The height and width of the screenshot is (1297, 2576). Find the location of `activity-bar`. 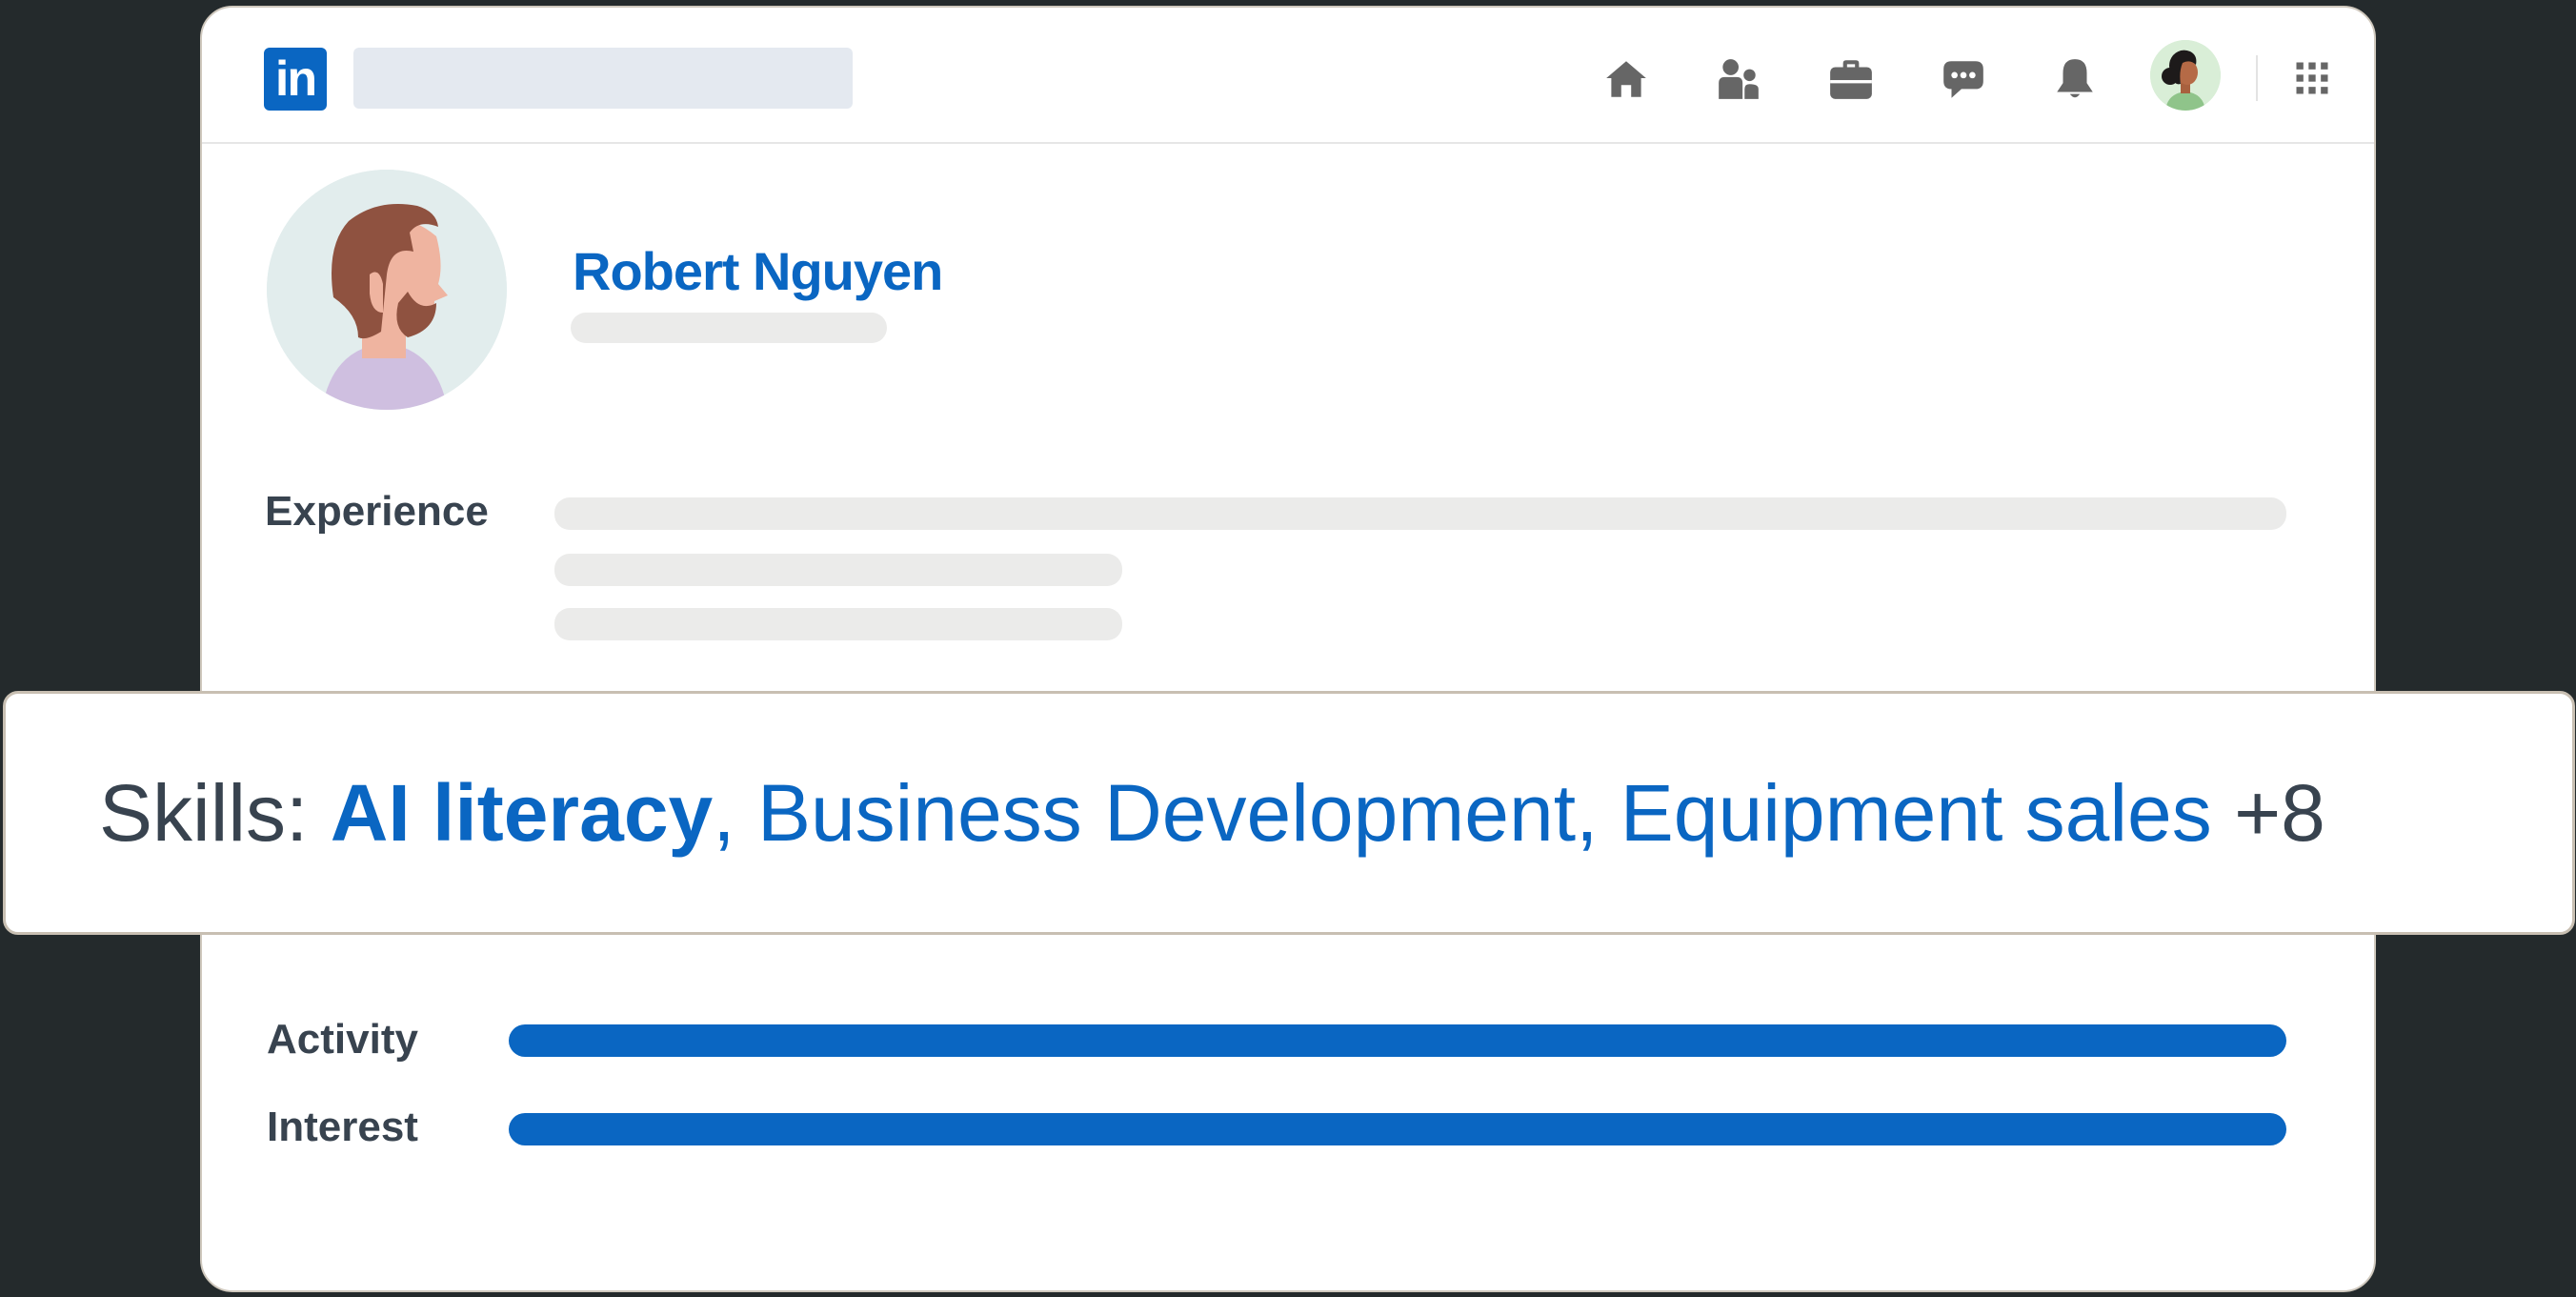

activity-bar is located at coordinates (1397, 1041).